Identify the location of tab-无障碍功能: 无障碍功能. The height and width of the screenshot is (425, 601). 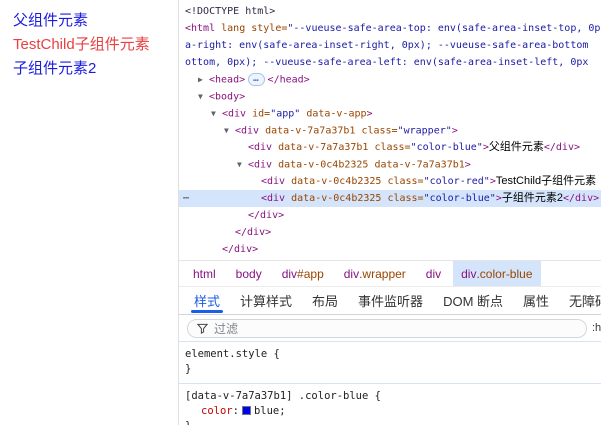
(580, 300).